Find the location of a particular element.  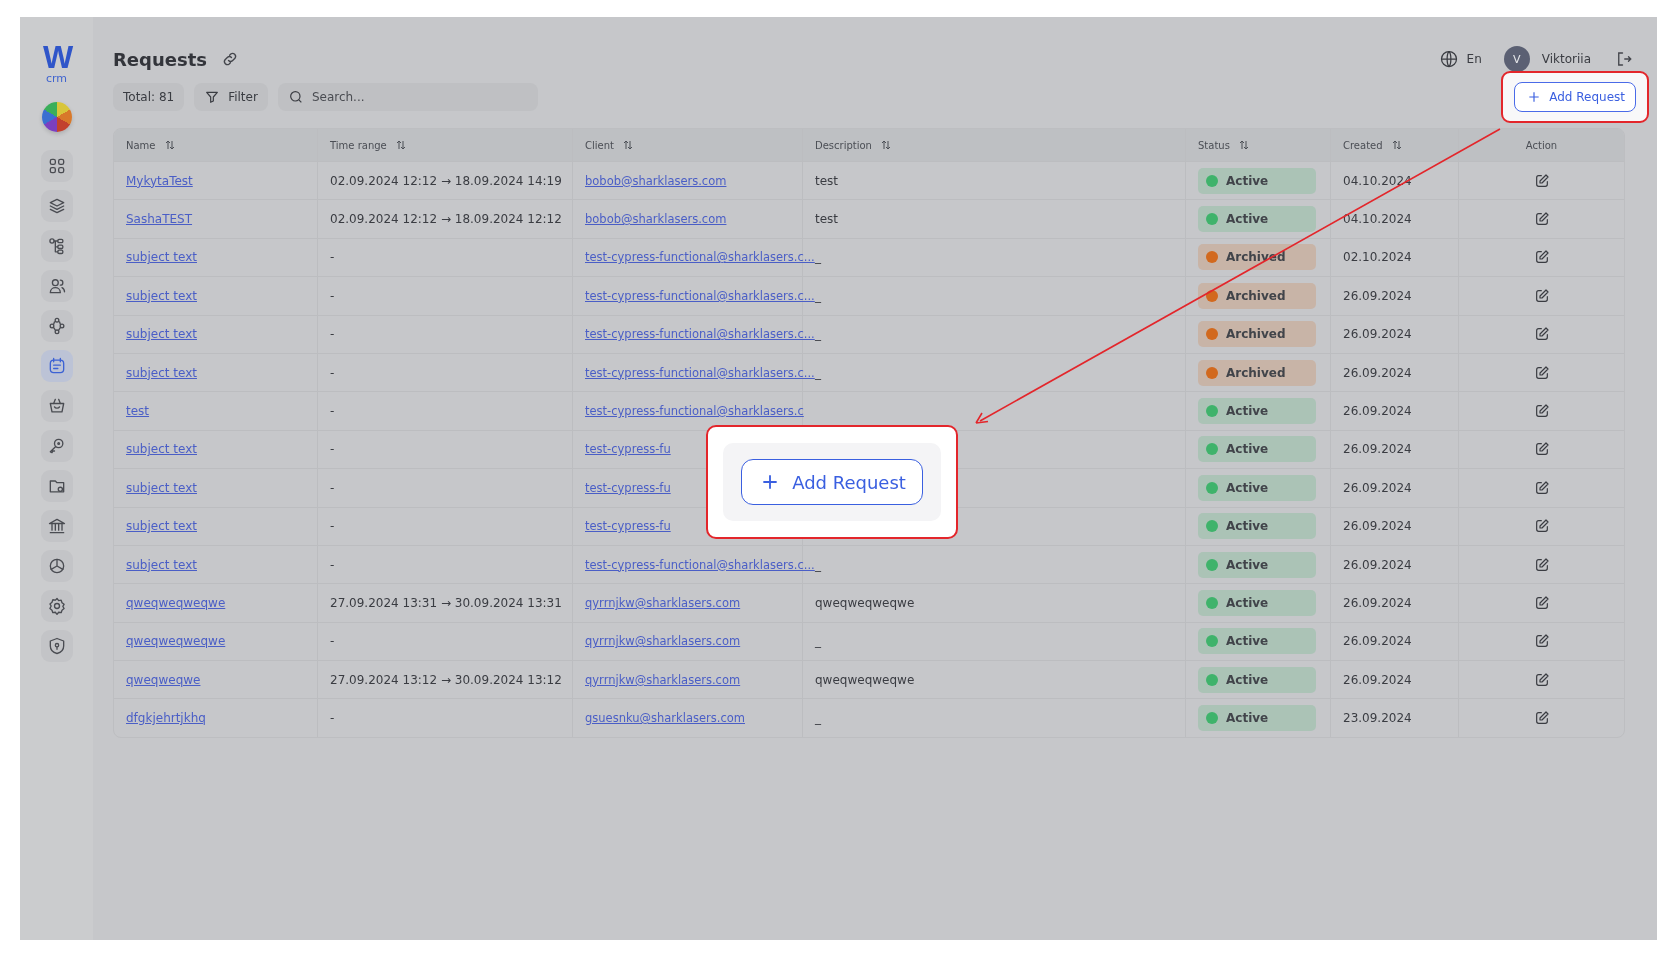

column-header: Created is located at coordinates (1373, 145).